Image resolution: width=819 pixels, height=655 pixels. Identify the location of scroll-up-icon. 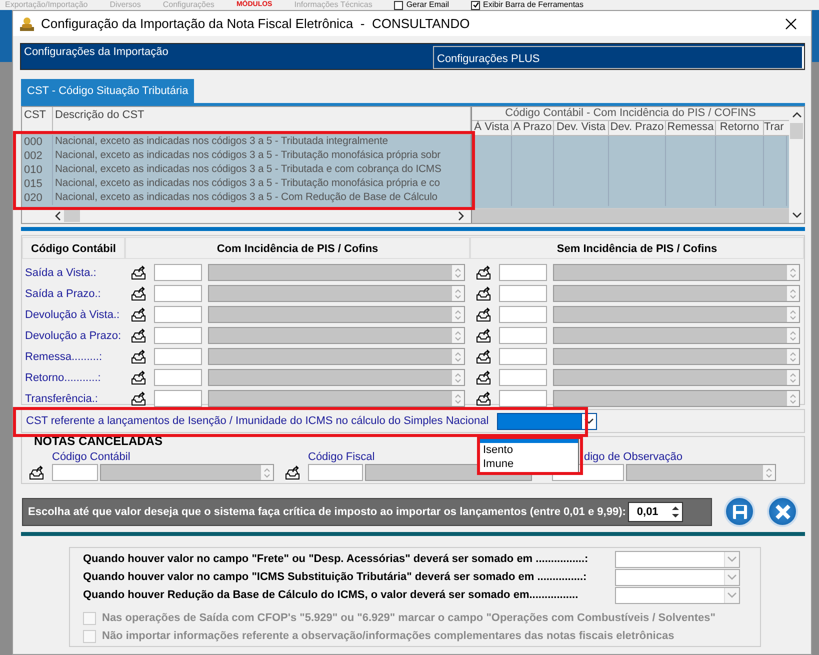
(797, 115).